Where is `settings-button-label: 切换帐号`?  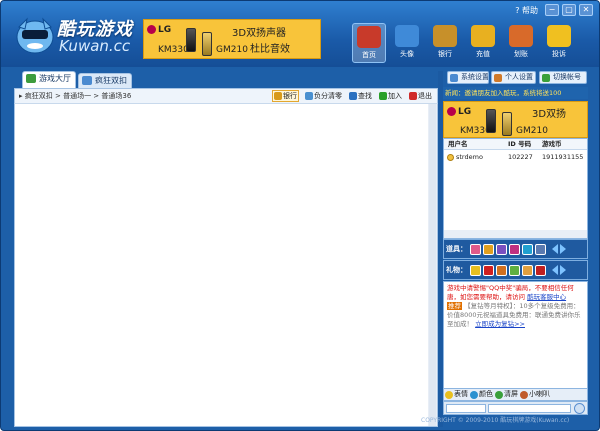 settings-button-label: 切换帐号 is located at coordinates (567, 77).